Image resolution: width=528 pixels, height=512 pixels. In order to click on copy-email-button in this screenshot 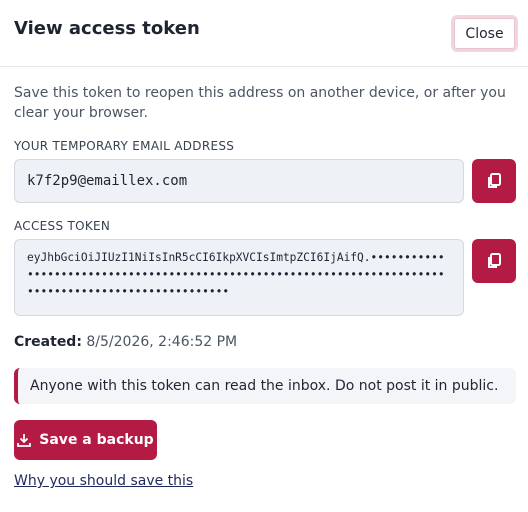, I will do `click(494, 181)`.